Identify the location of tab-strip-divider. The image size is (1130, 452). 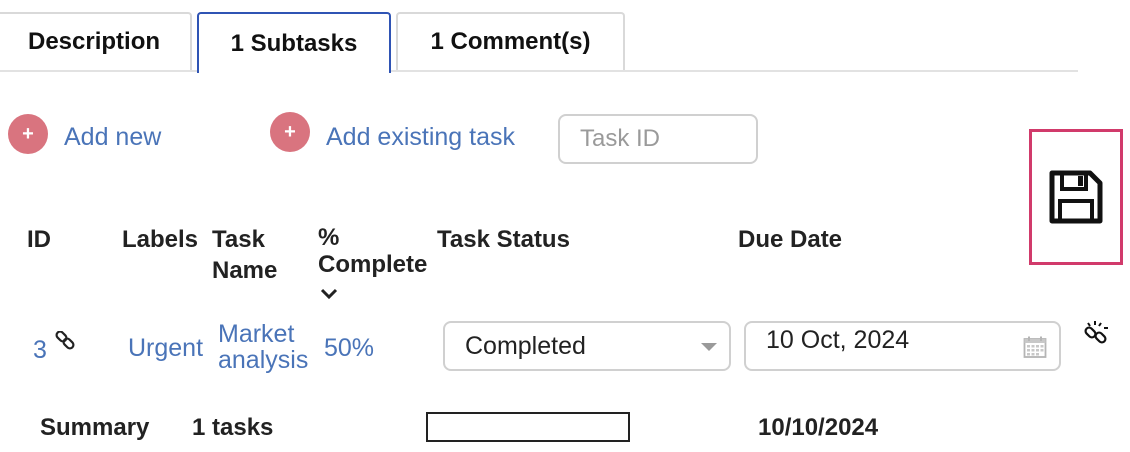
(539, 71).